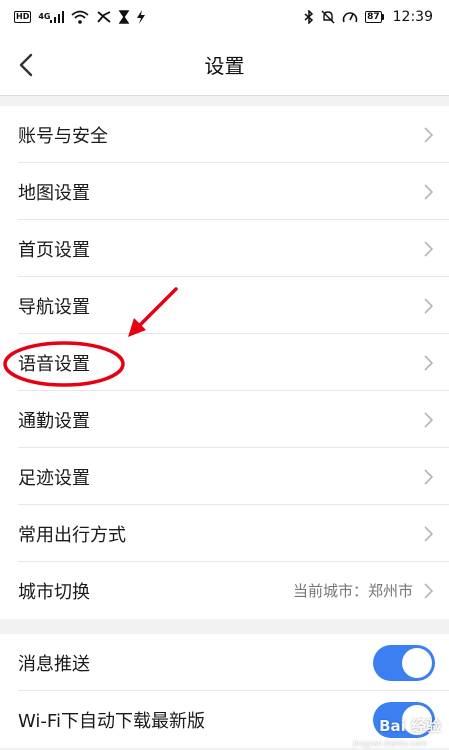 The height and width of the screenshot is (750, 449). I want to click on settings-item-label: 账号与安全, so click(63, 136).